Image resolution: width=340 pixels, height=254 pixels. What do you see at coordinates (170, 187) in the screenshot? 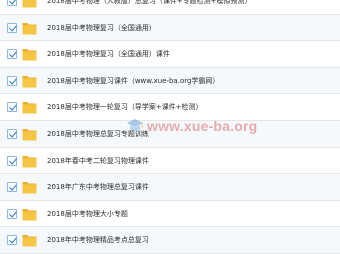
I see `file-row: 2018年广东中考物理总复习课件` at bounding box center [170, 187].